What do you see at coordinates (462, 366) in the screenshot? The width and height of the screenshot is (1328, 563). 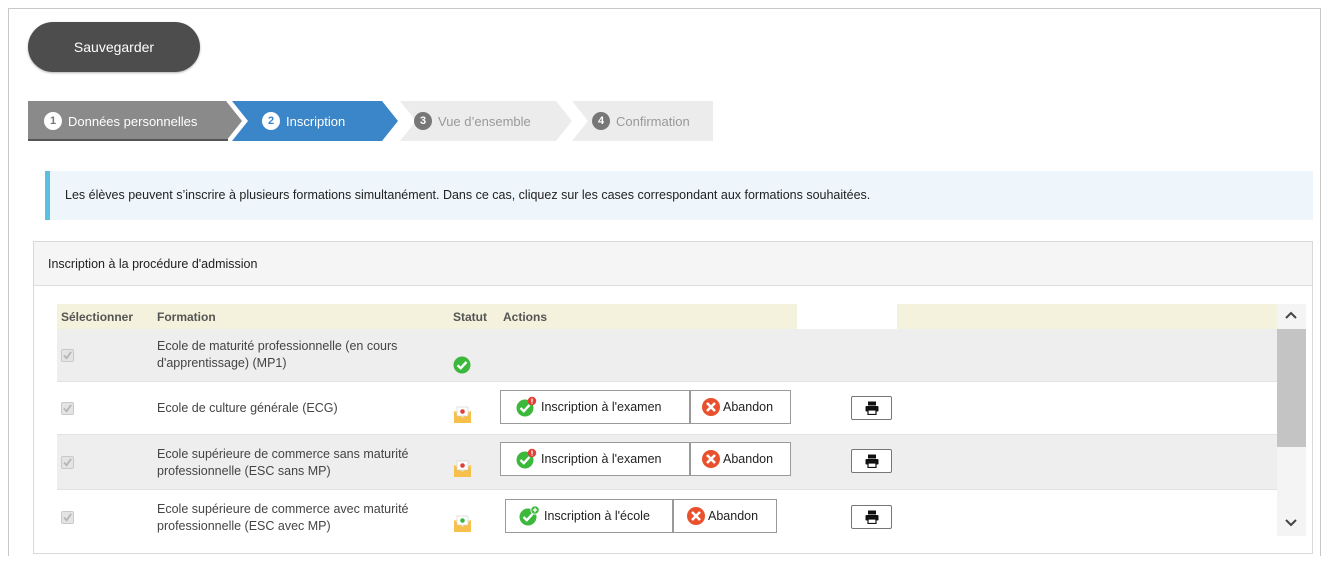 I see `check-circle-icon` at bounding box center [462, 366].